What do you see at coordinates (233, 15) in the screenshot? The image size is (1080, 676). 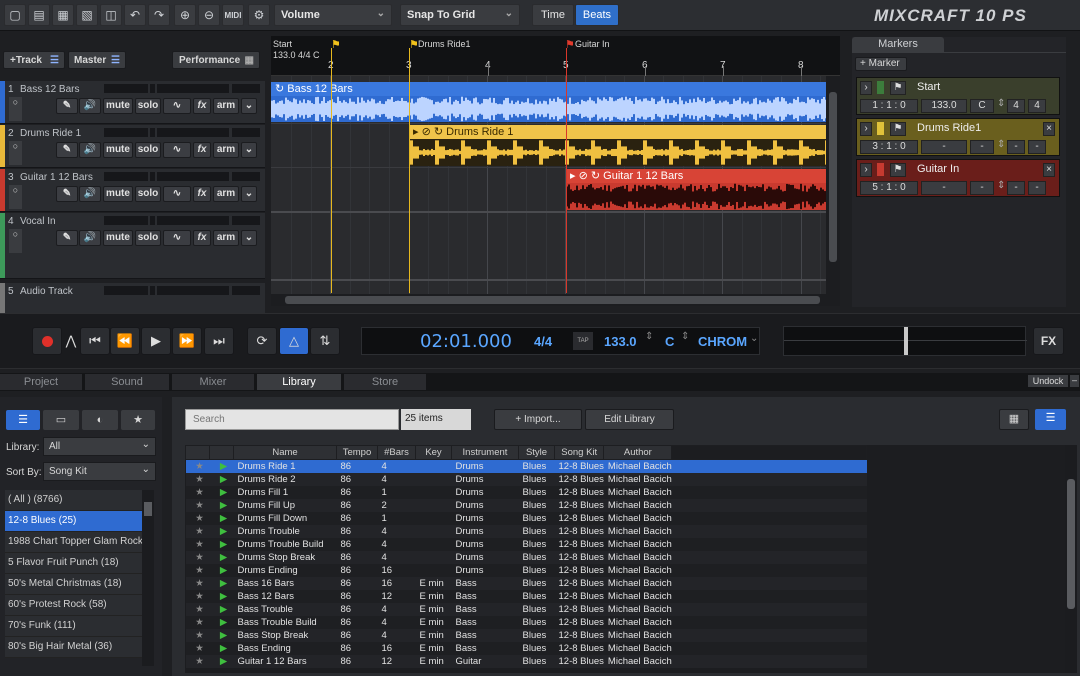 I see `midi-button: MIDI` at bounding box center [233, 15].